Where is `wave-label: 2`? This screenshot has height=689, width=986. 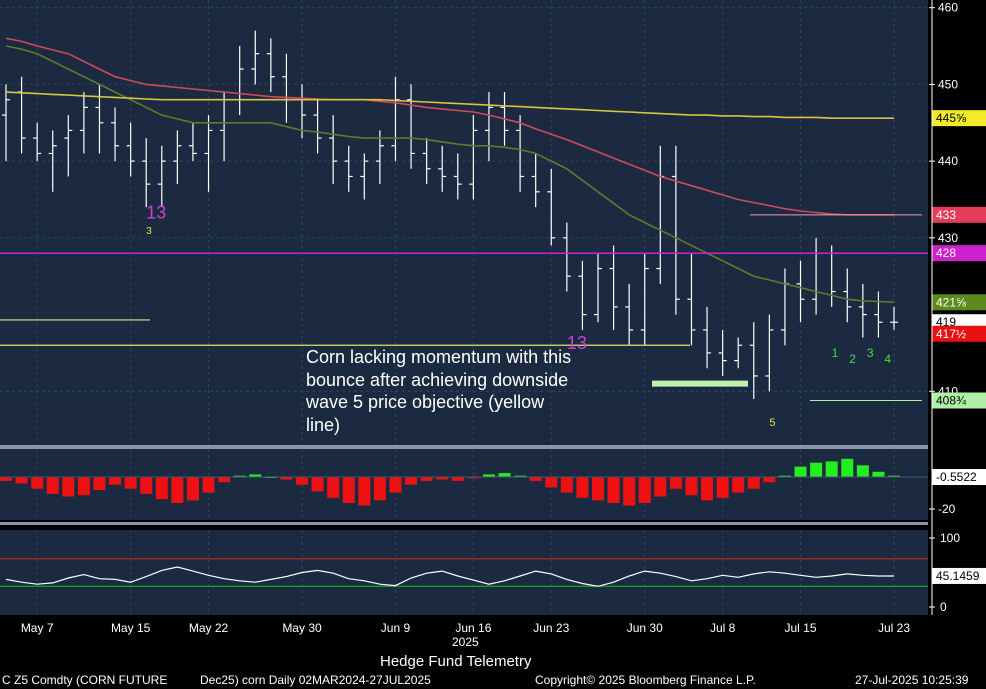 wave-label: 2 is located at coordinates (852, 359).